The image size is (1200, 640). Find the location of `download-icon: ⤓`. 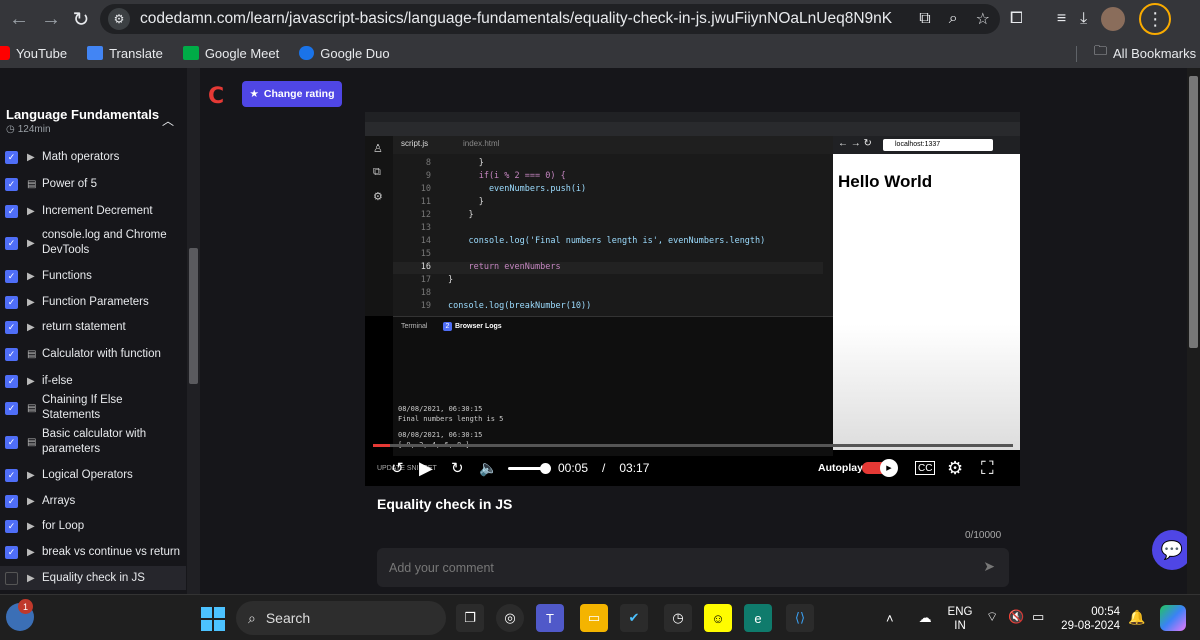

download-icon: ⤓ is located at coordinates (1083, 19).